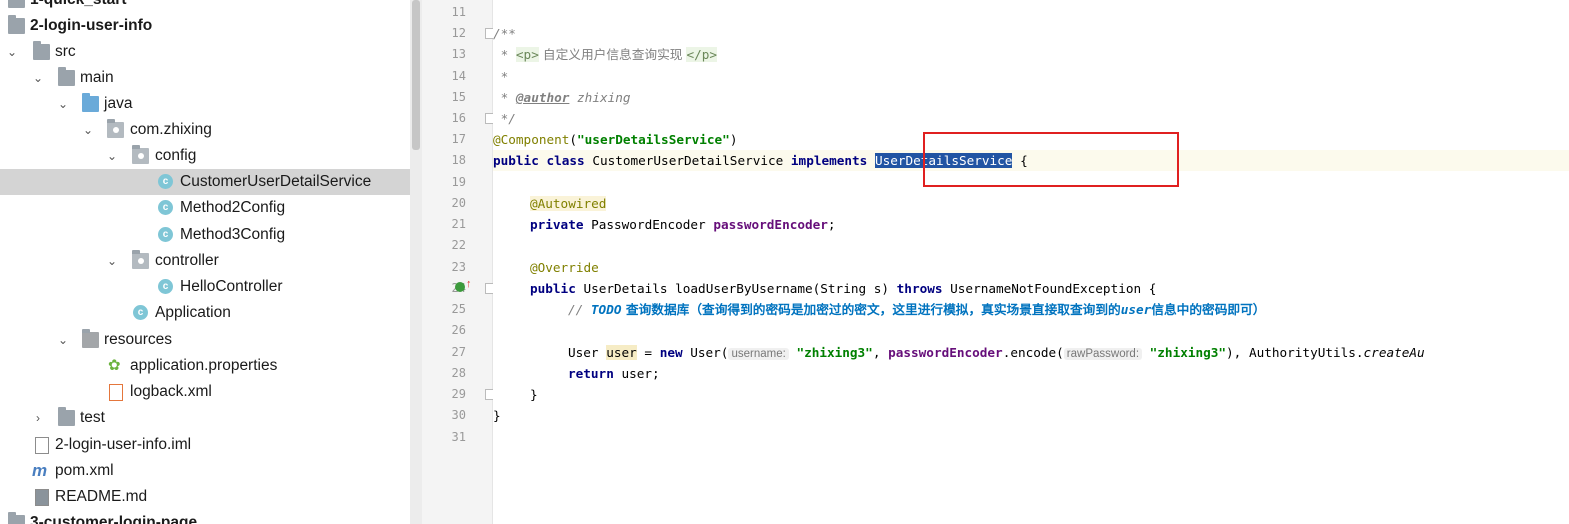  What do you see at coordinates (458, 54) in the screenshot?
I see `line-number: 13` at bounding box center [458, 54].